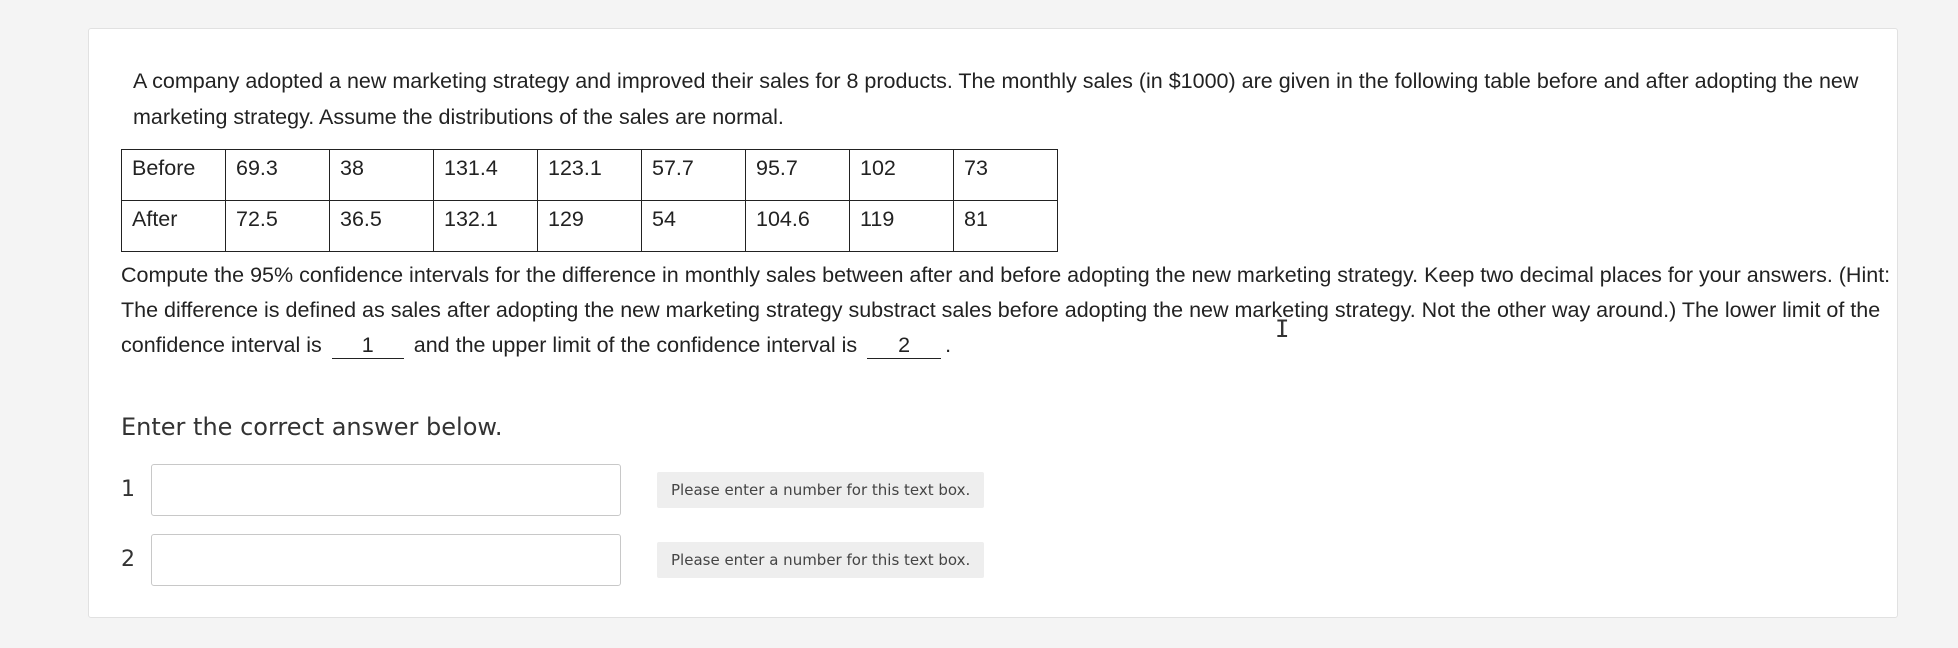 The image size is (1958, 648). What do you see at coordinates (901, 175) in the screenshot?
I see `table-cell: 102` at bounding box center [901, 175].